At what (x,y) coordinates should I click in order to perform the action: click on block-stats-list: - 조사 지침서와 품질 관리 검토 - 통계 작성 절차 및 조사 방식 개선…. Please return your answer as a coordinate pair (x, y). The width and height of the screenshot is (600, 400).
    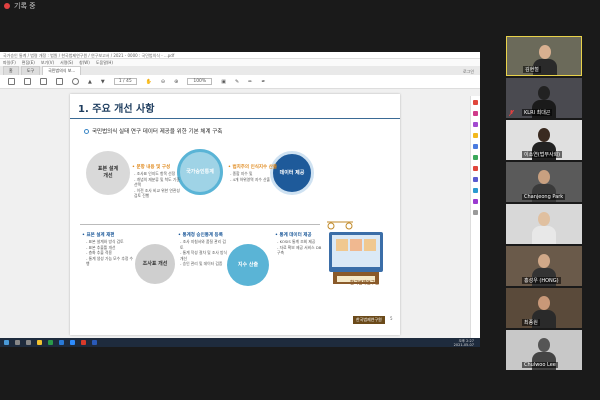
    Looking at the image, I should click on (204, 253).